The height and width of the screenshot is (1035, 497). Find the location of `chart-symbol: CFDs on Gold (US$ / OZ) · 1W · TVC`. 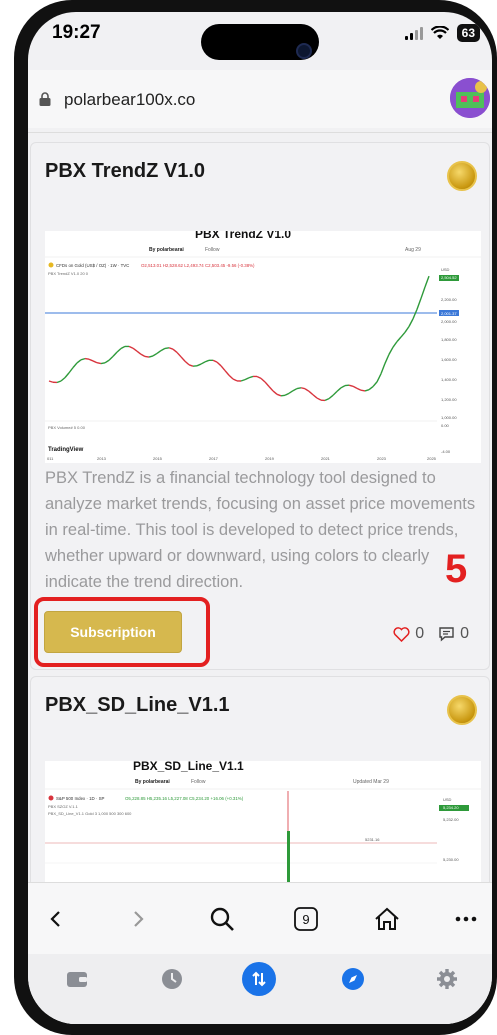

chart-symbol: CFDs on Gold (US$ / OZ) · 1W · TVC is located at coordinates (92, 265).